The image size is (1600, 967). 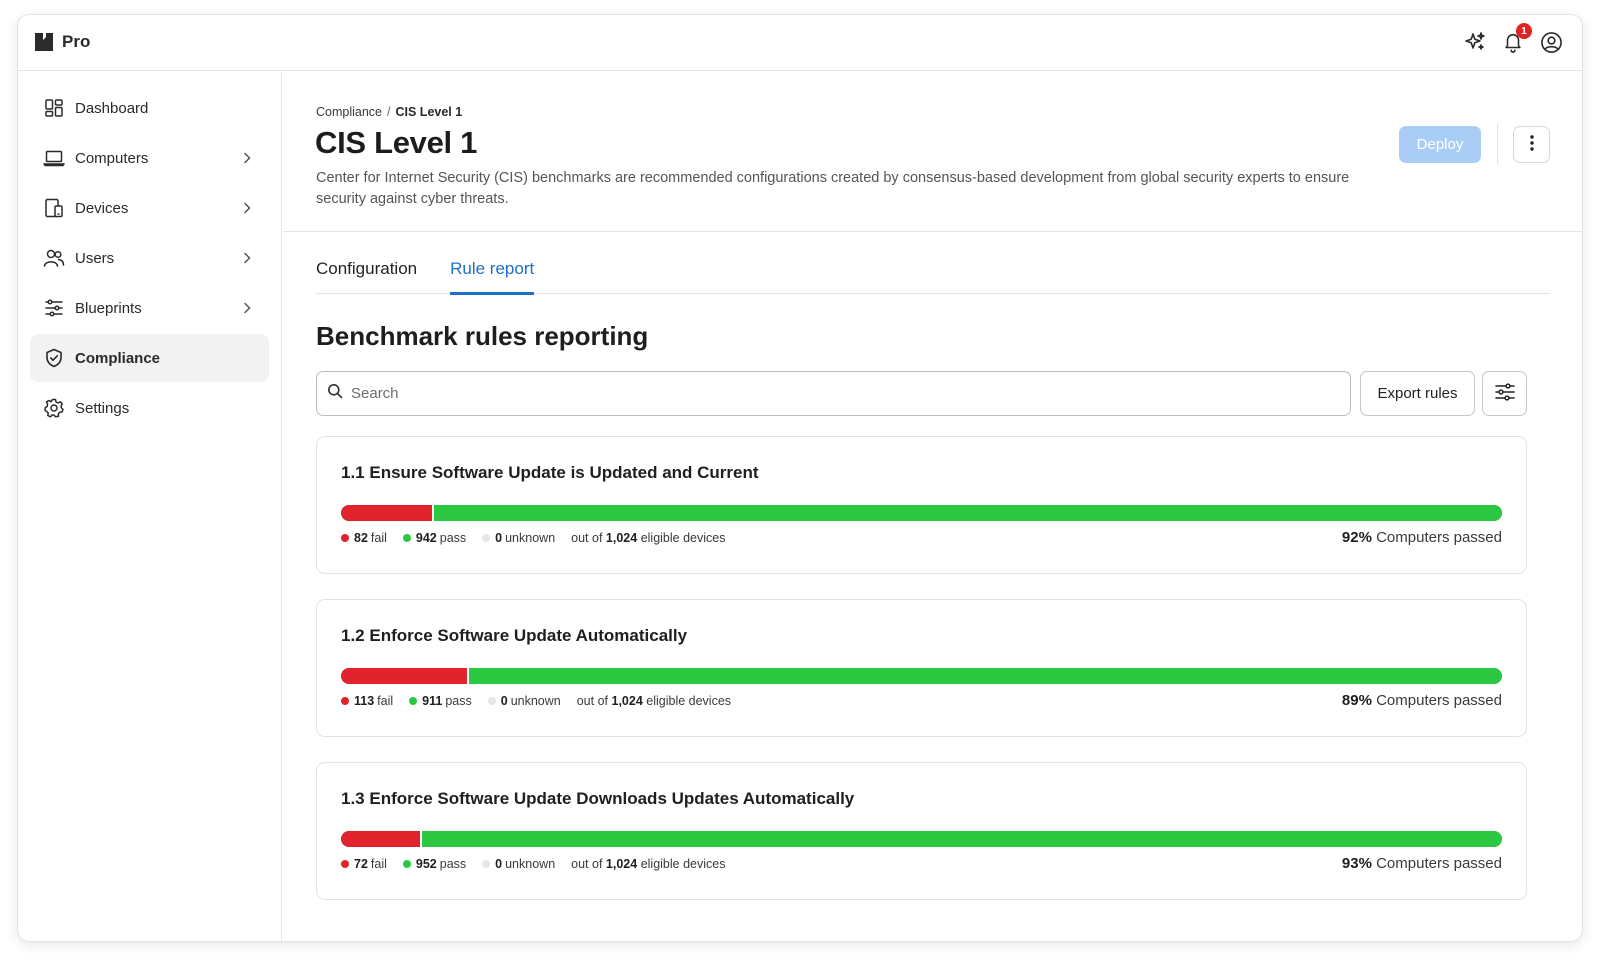 I want to click on more-options-button, so click(x=1531, y=144).